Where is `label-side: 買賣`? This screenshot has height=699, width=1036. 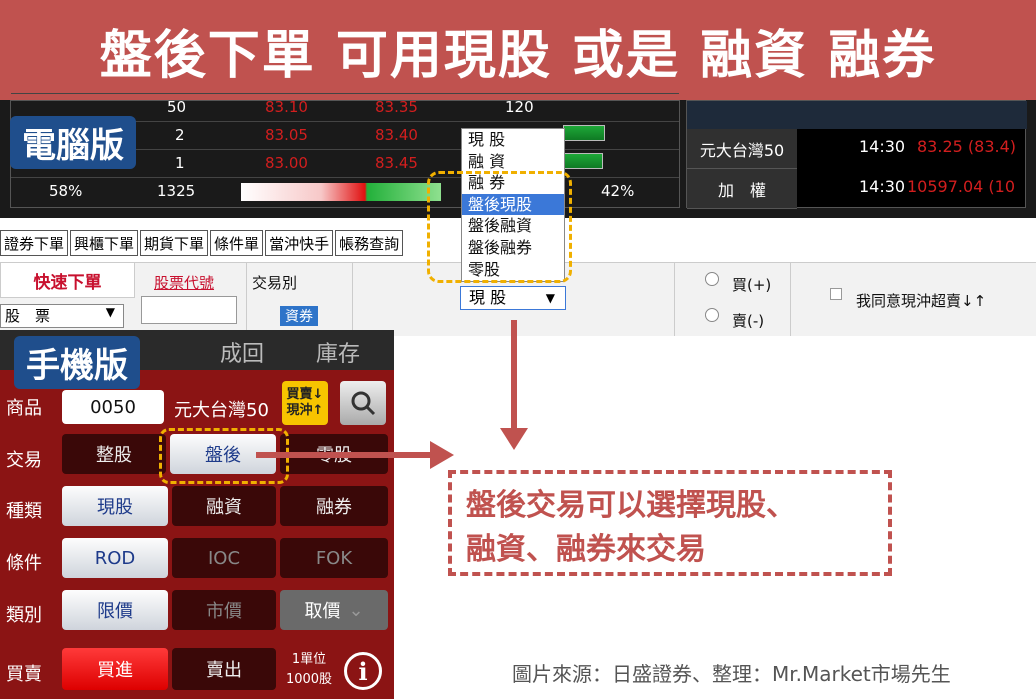
label-side: 買賣 is located at coordinates (24, 674).